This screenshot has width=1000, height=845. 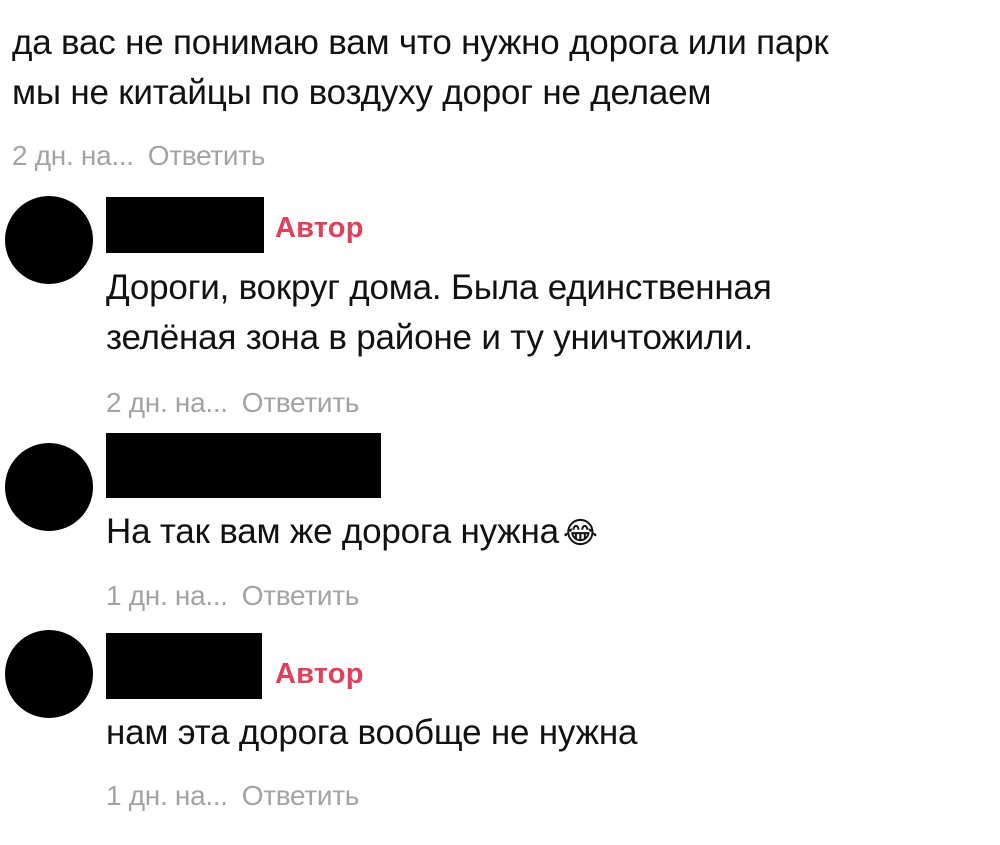 I want to click on reply-text: нам эта дорога вообще не нужна, so click(x=546, y=733).